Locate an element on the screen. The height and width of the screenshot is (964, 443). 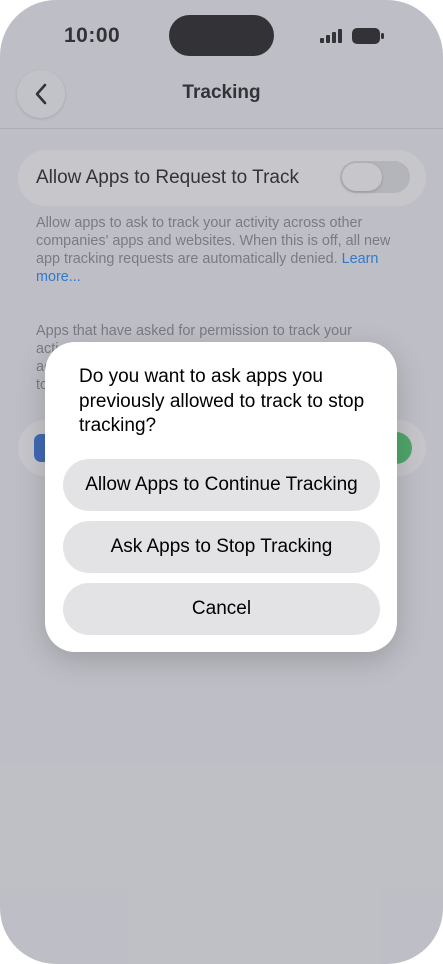
allow-continue-tracking-button: Allow Apps to Continue Tracking is located at coordinates (221, 485).